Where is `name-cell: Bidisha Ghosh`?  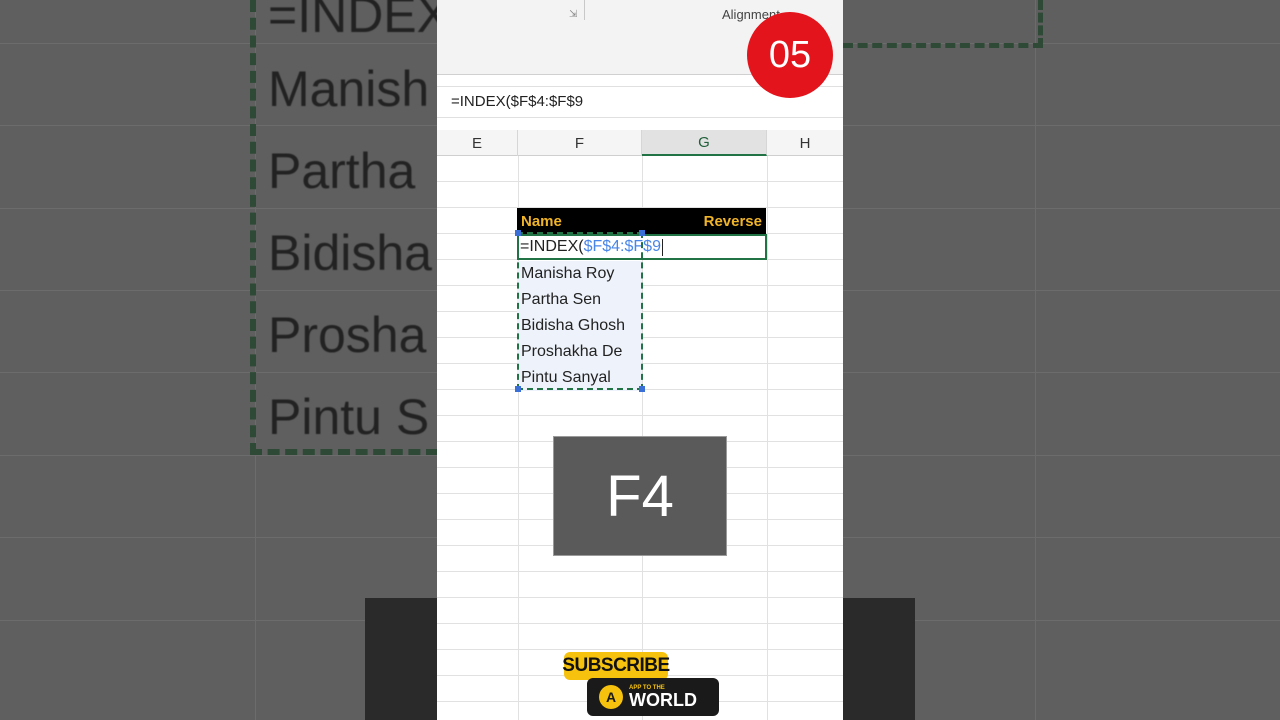
name-cell: Bidisha Ghosh is located at coordinates (579, 326).